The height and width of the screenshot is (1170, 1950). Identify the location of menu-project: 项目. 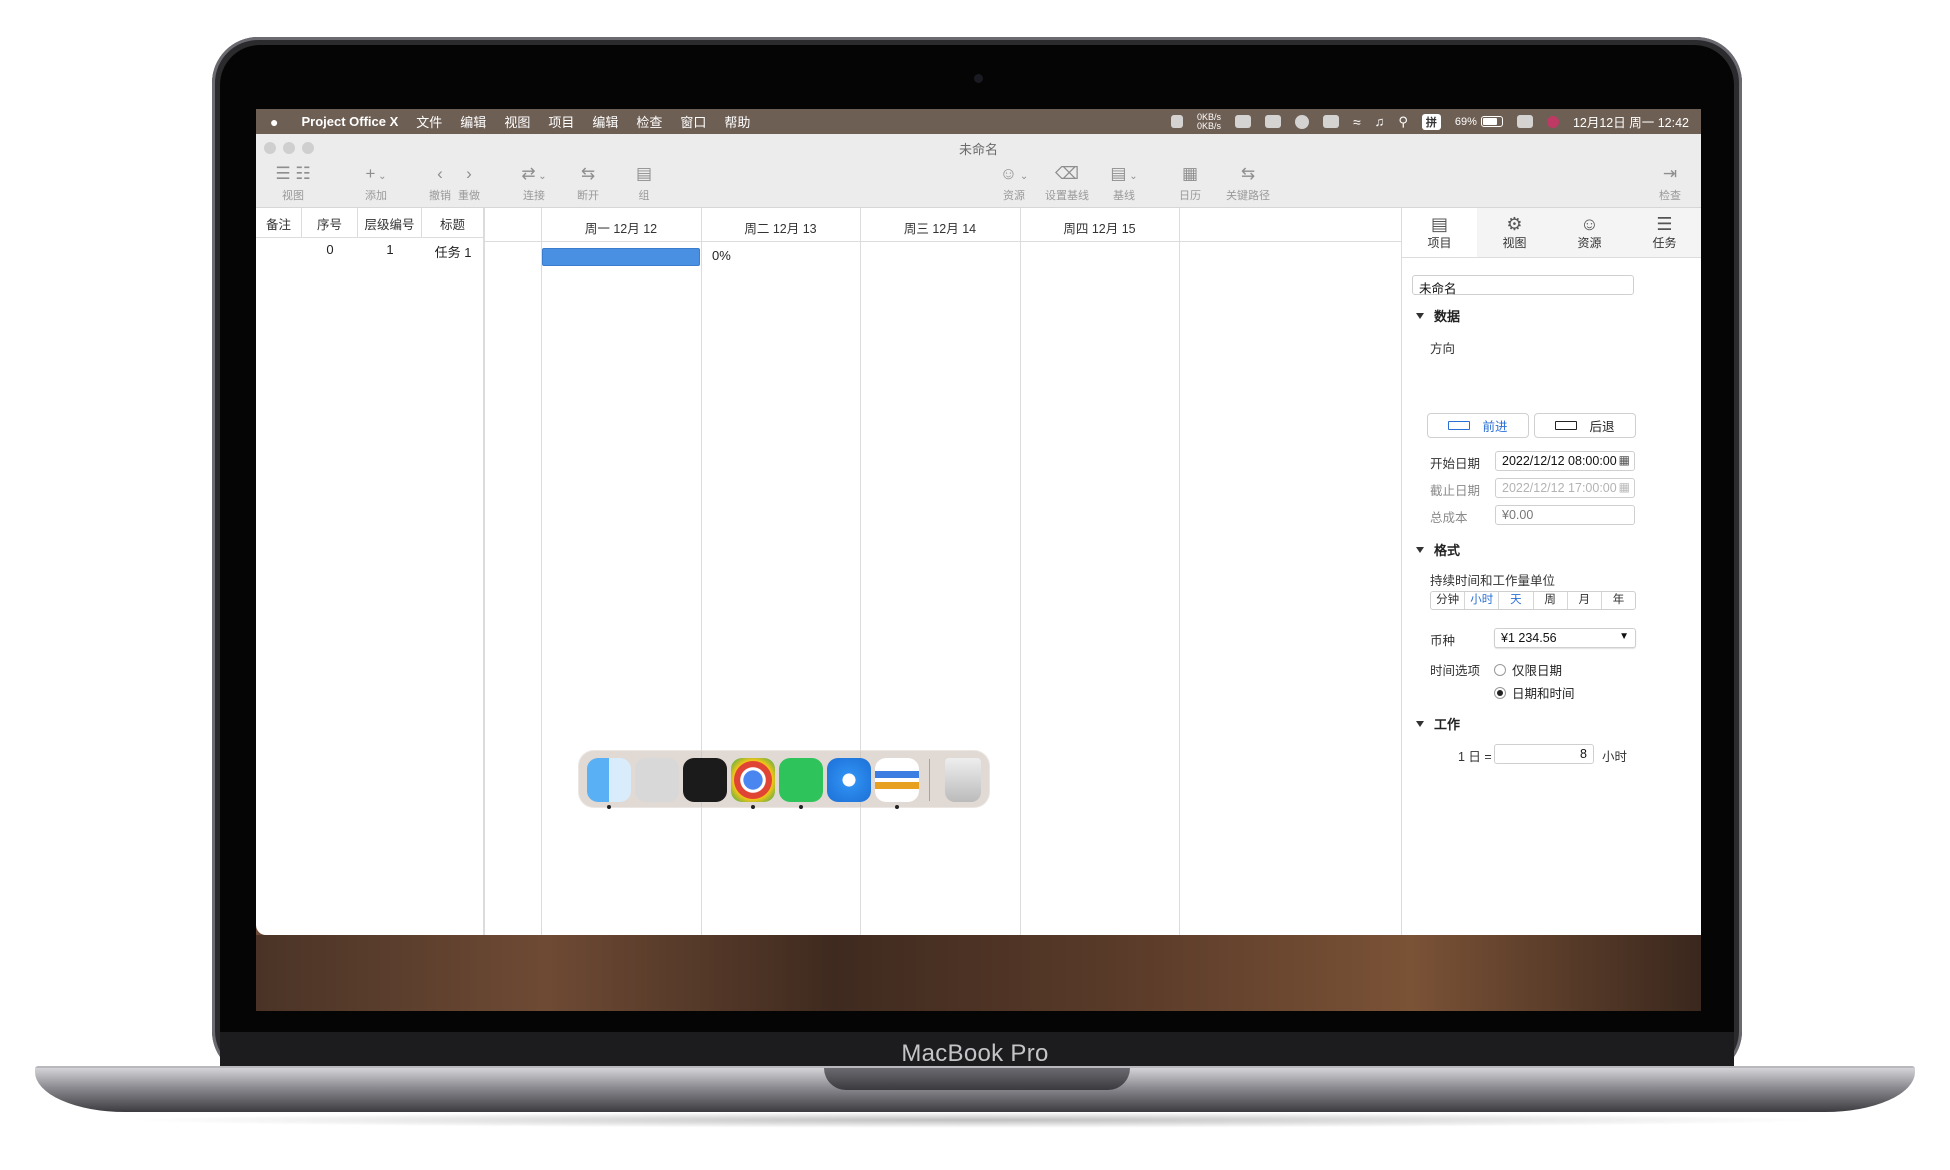
(561, 121).